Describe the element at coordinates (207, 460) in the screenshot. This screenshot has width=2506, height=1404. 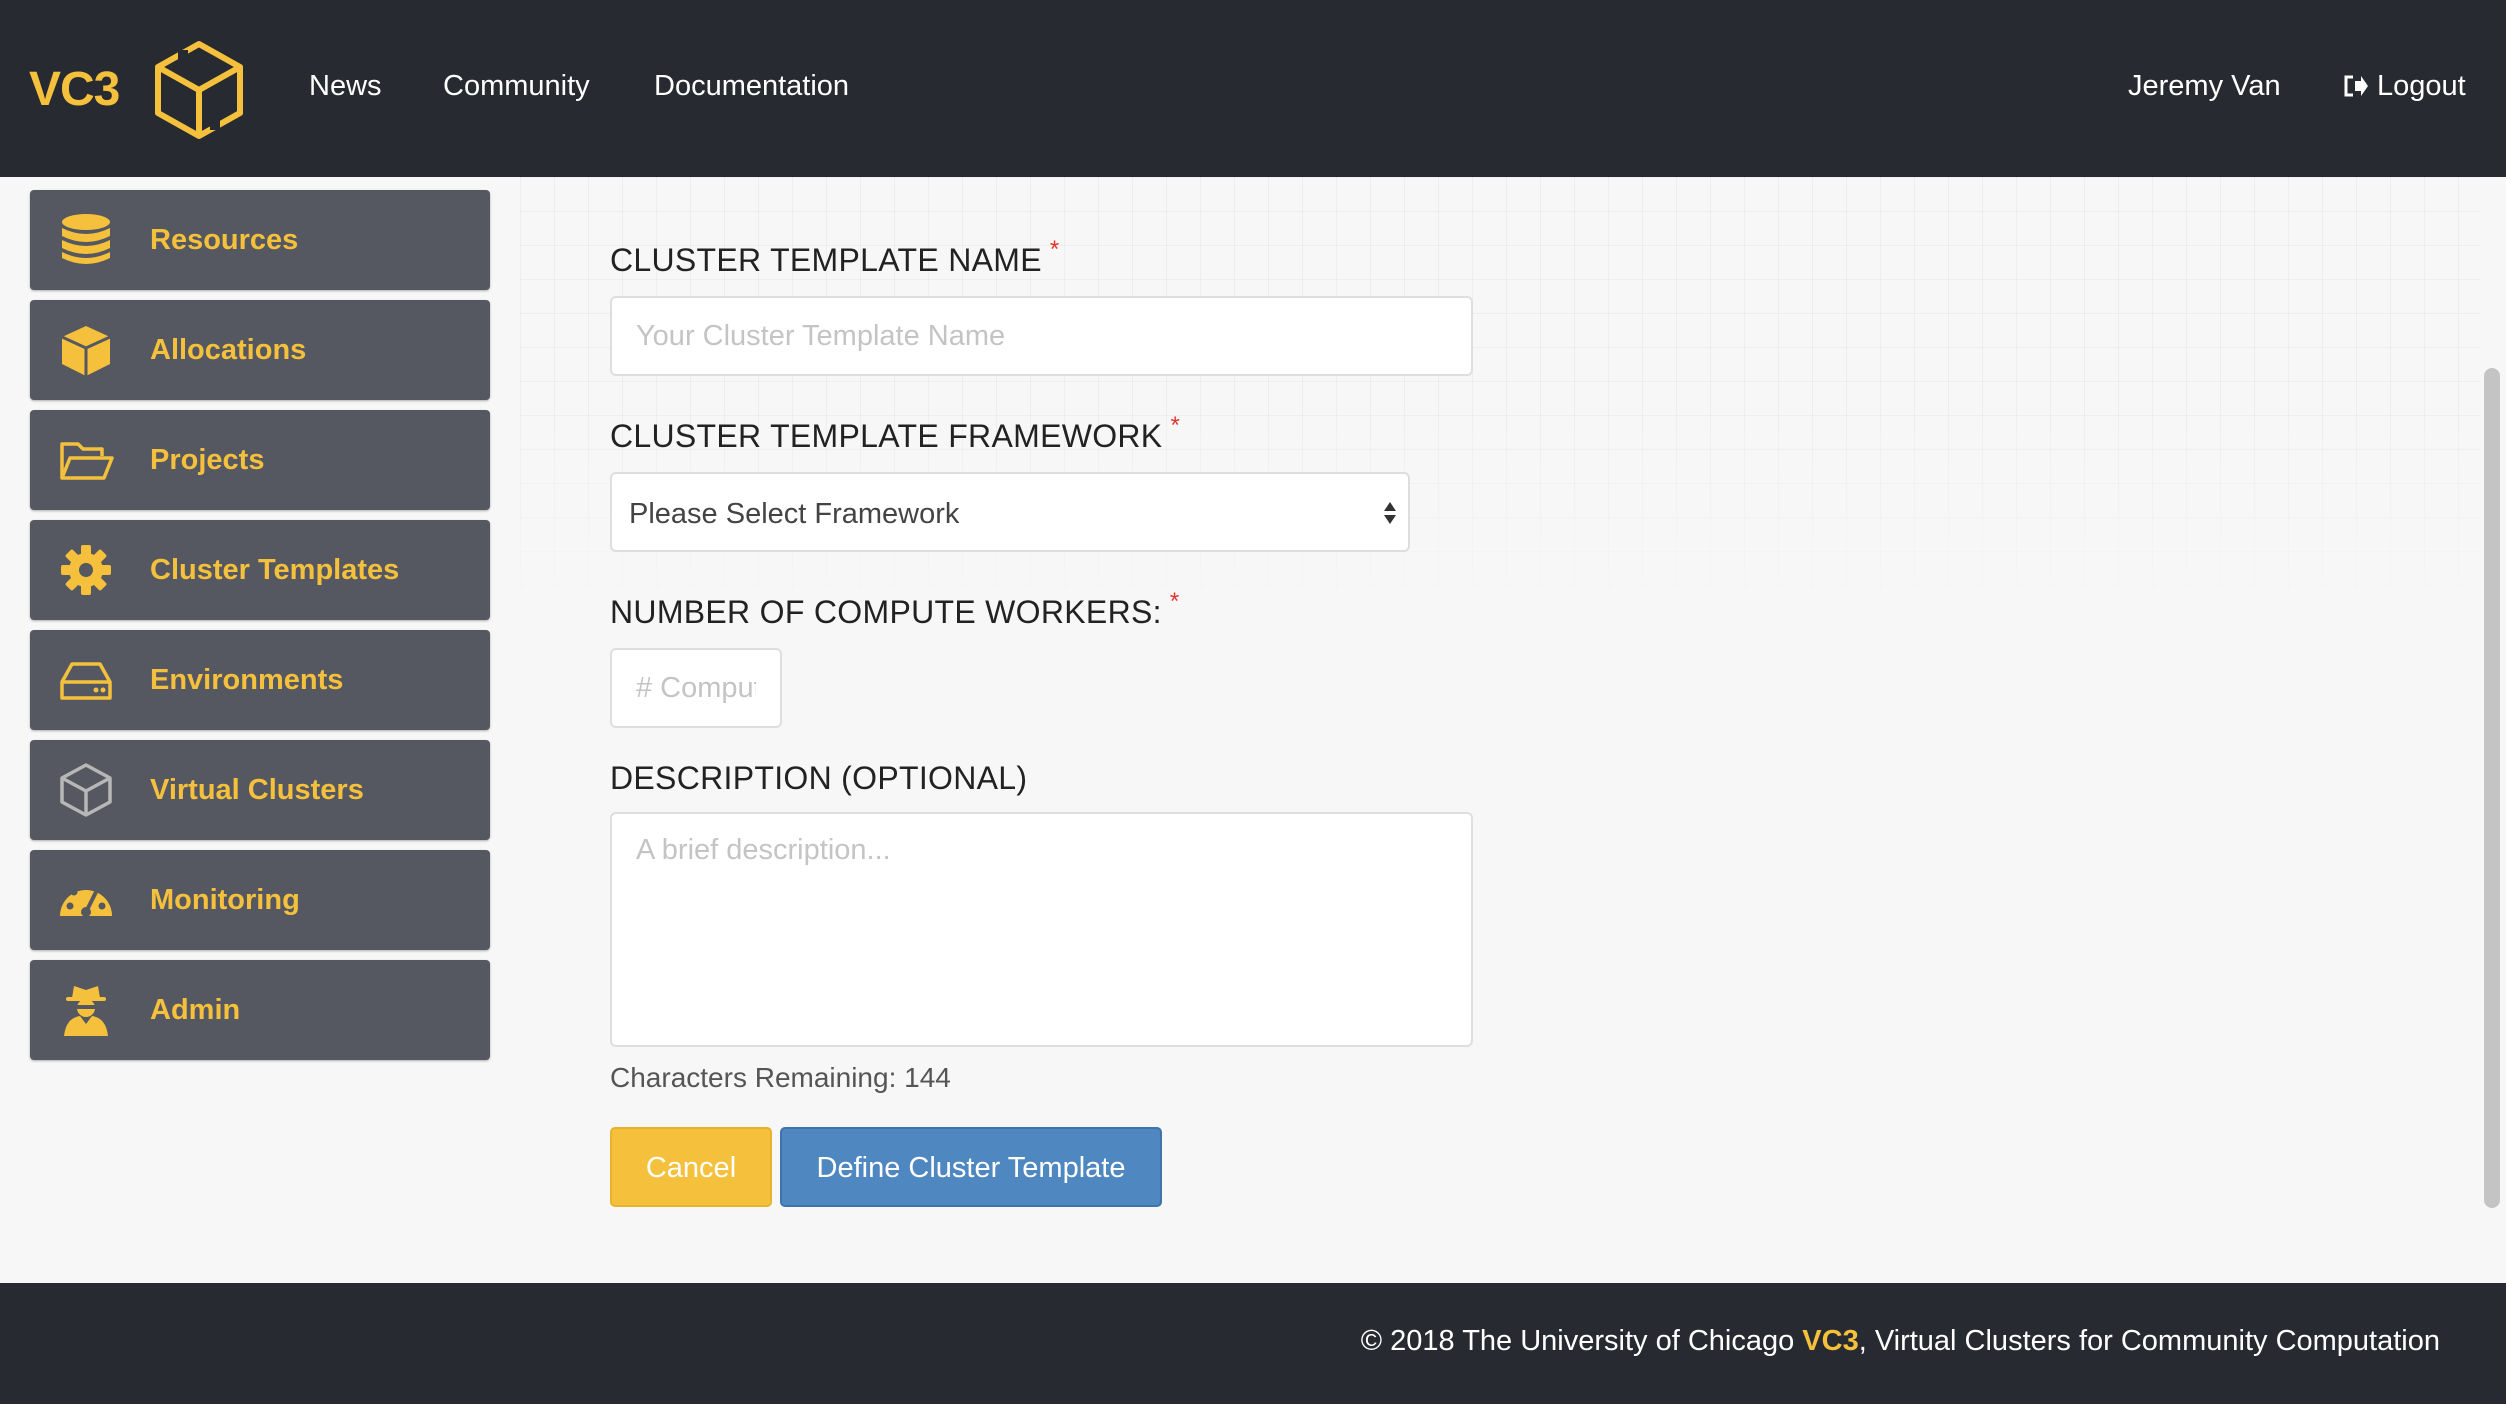
I see `sidebar-item-label: Projects` at that location.